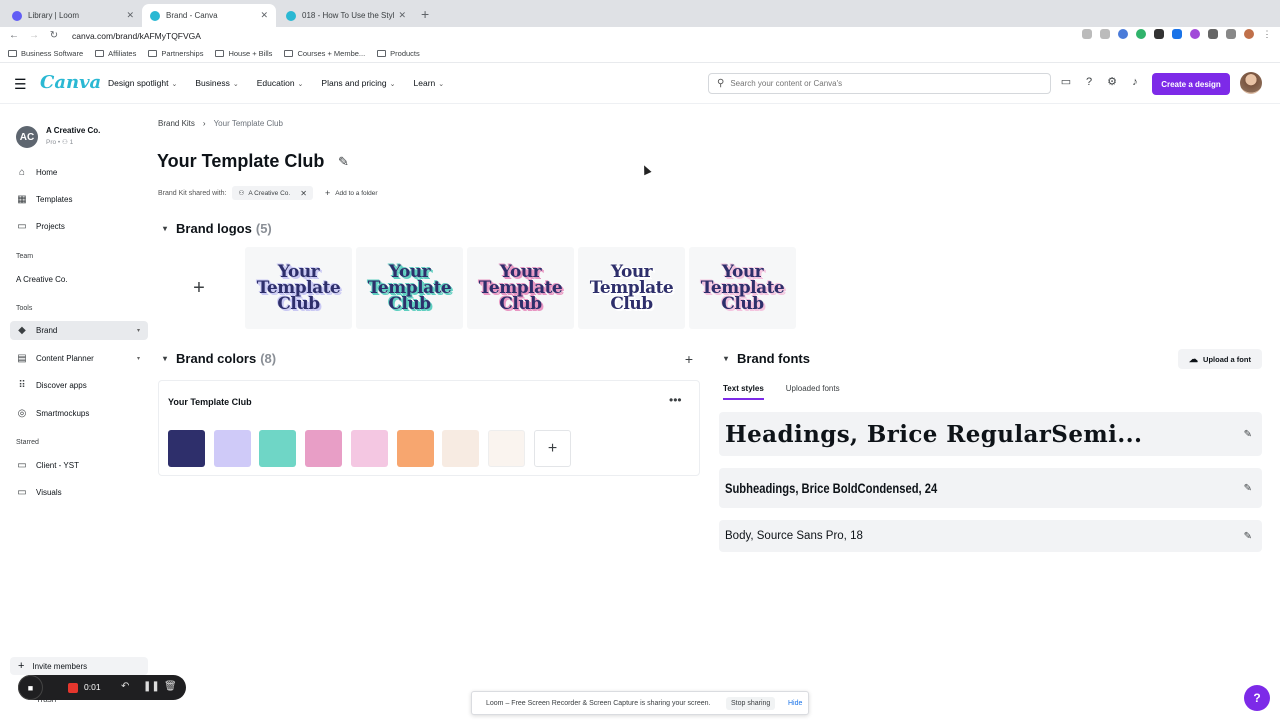 The height and width of the screenshot is (720, 1280). I want to click on url-field: canva.com/brand/kAFMyTQFVGA, so click(136, 36).